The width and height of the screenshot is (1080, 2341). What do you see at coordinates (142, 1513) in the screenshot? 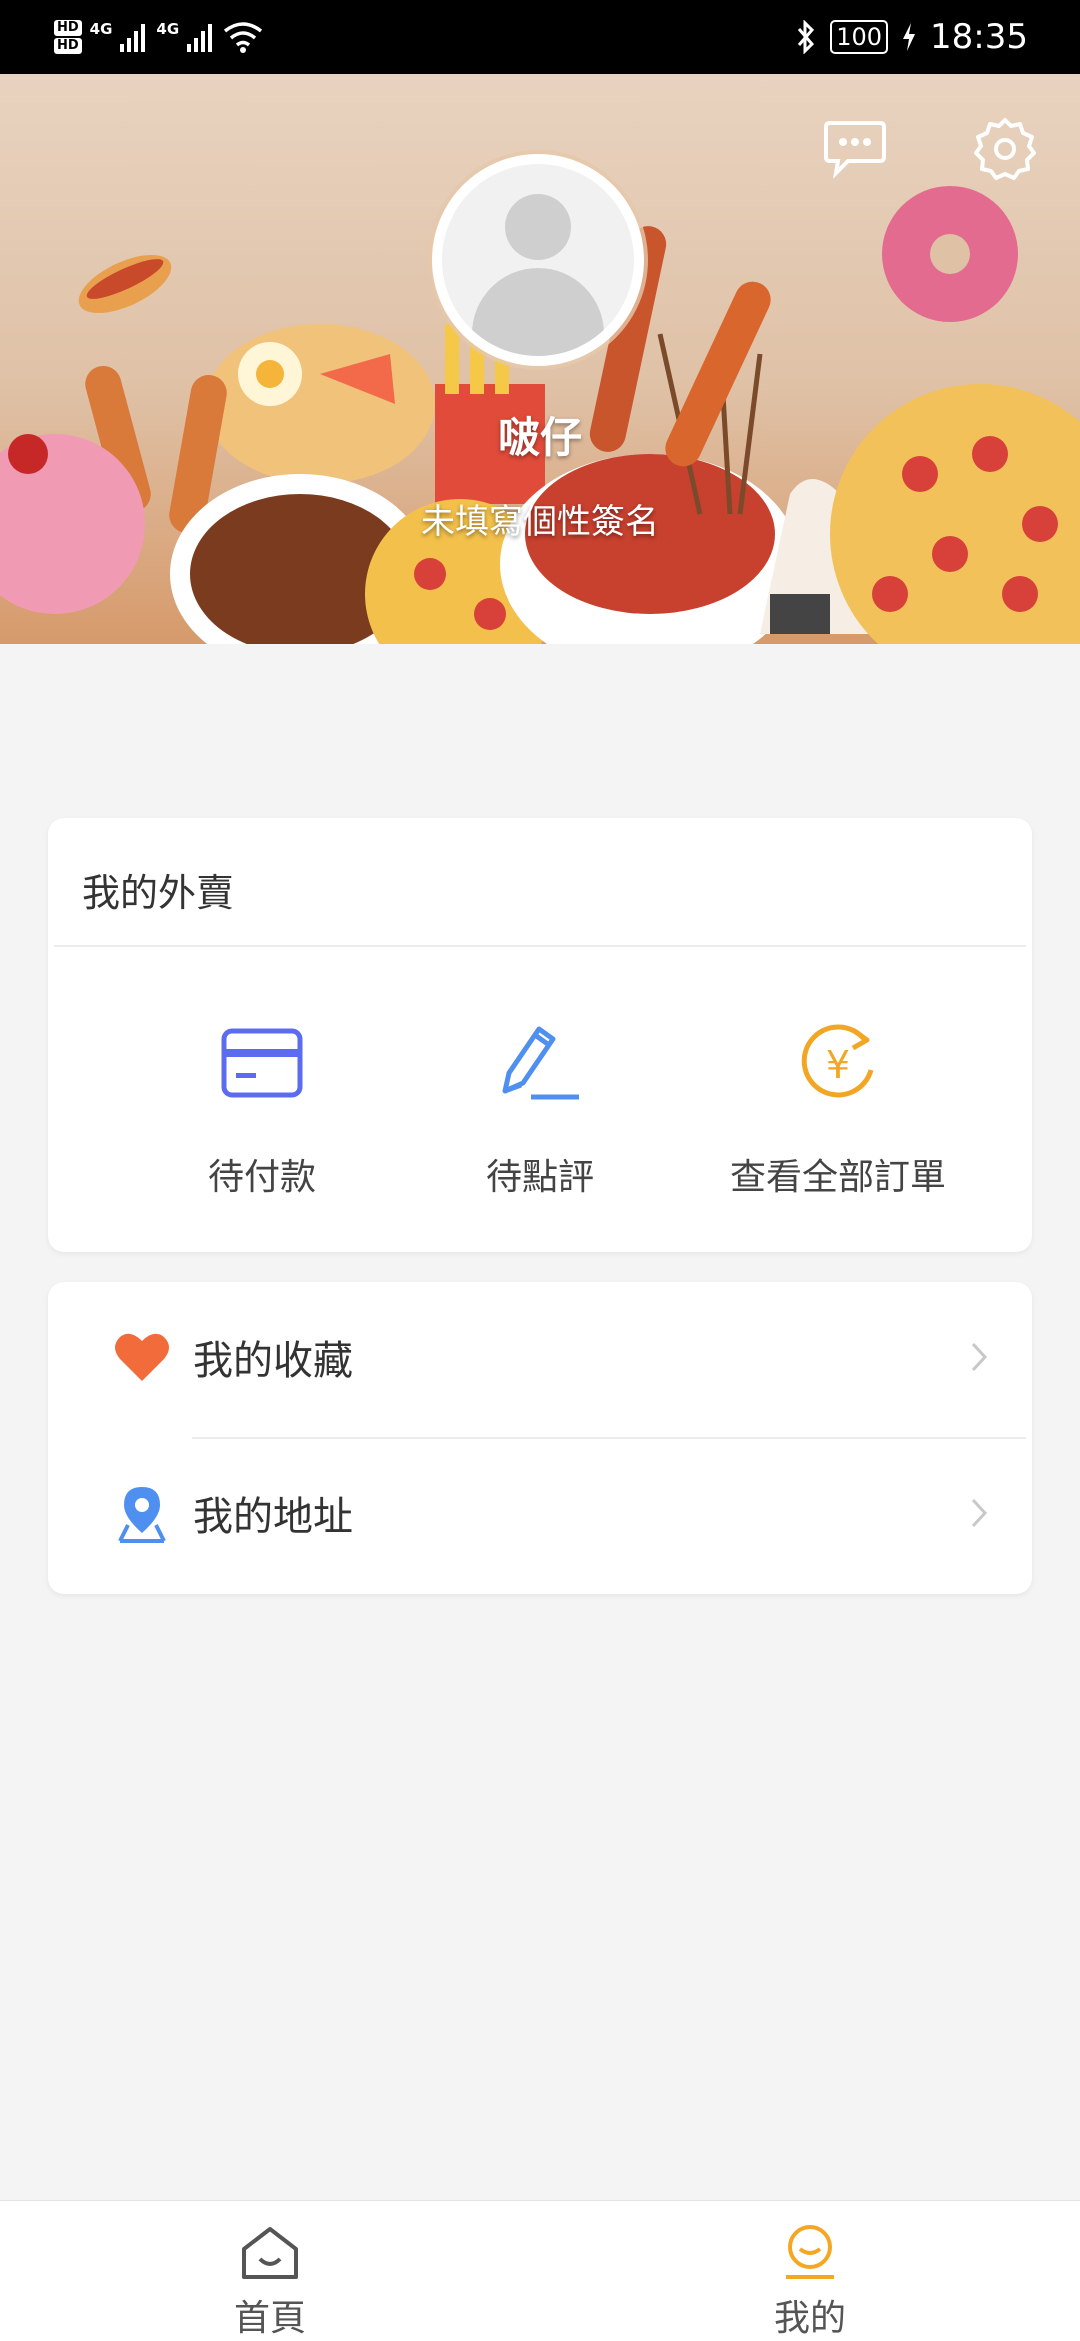
I see `location-icon` at bounding box center [142, 1513].